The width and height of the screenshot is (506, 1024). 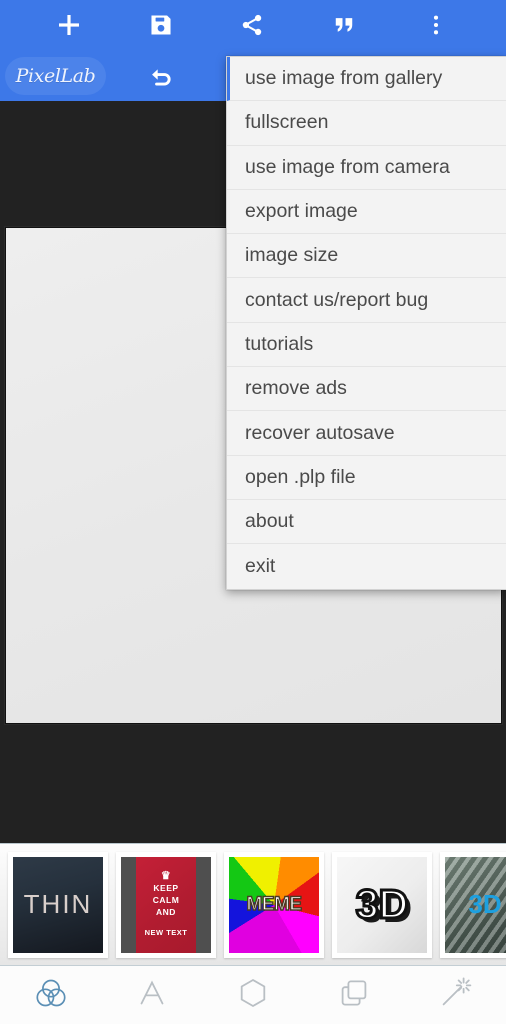 I want to click on template-striped: 3D, so click(x=473, y=904).